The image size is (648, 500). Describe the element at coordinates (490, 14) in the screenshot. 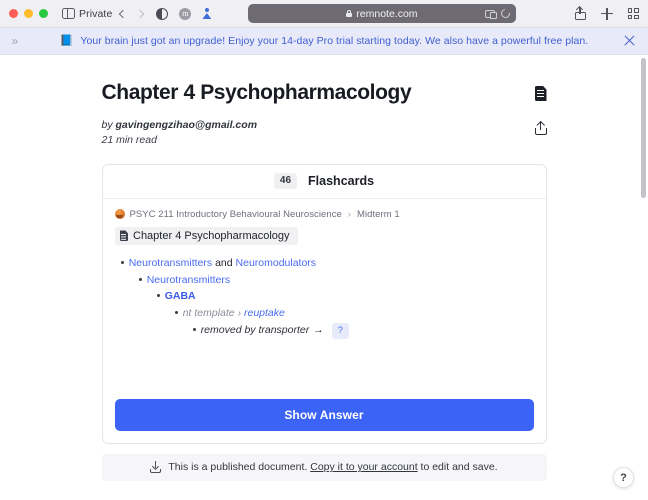

I see `page-settings-icon` at that location.